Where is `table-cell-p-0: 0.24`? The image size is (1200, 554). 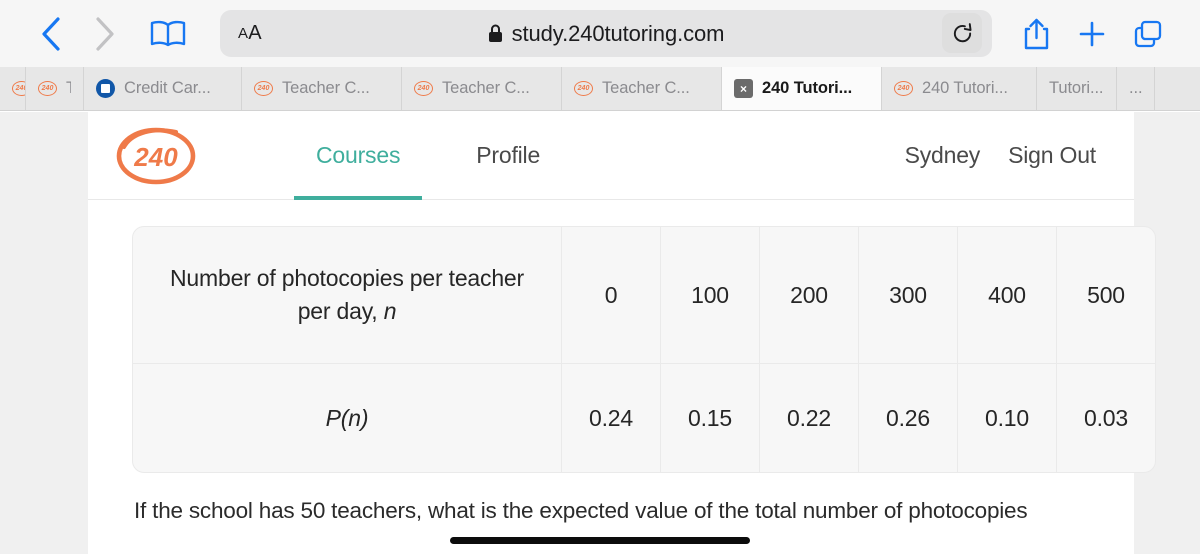
table-cell-p-0: 0.24 is located at coordinates (611, 418).